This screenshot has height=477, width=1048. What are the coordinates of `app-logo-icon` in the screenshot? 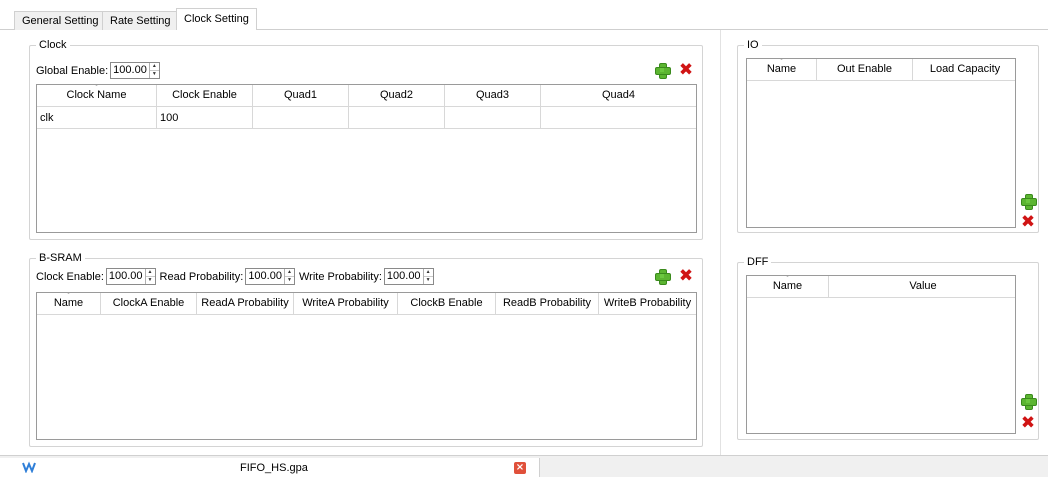 It's located at (29, 467).